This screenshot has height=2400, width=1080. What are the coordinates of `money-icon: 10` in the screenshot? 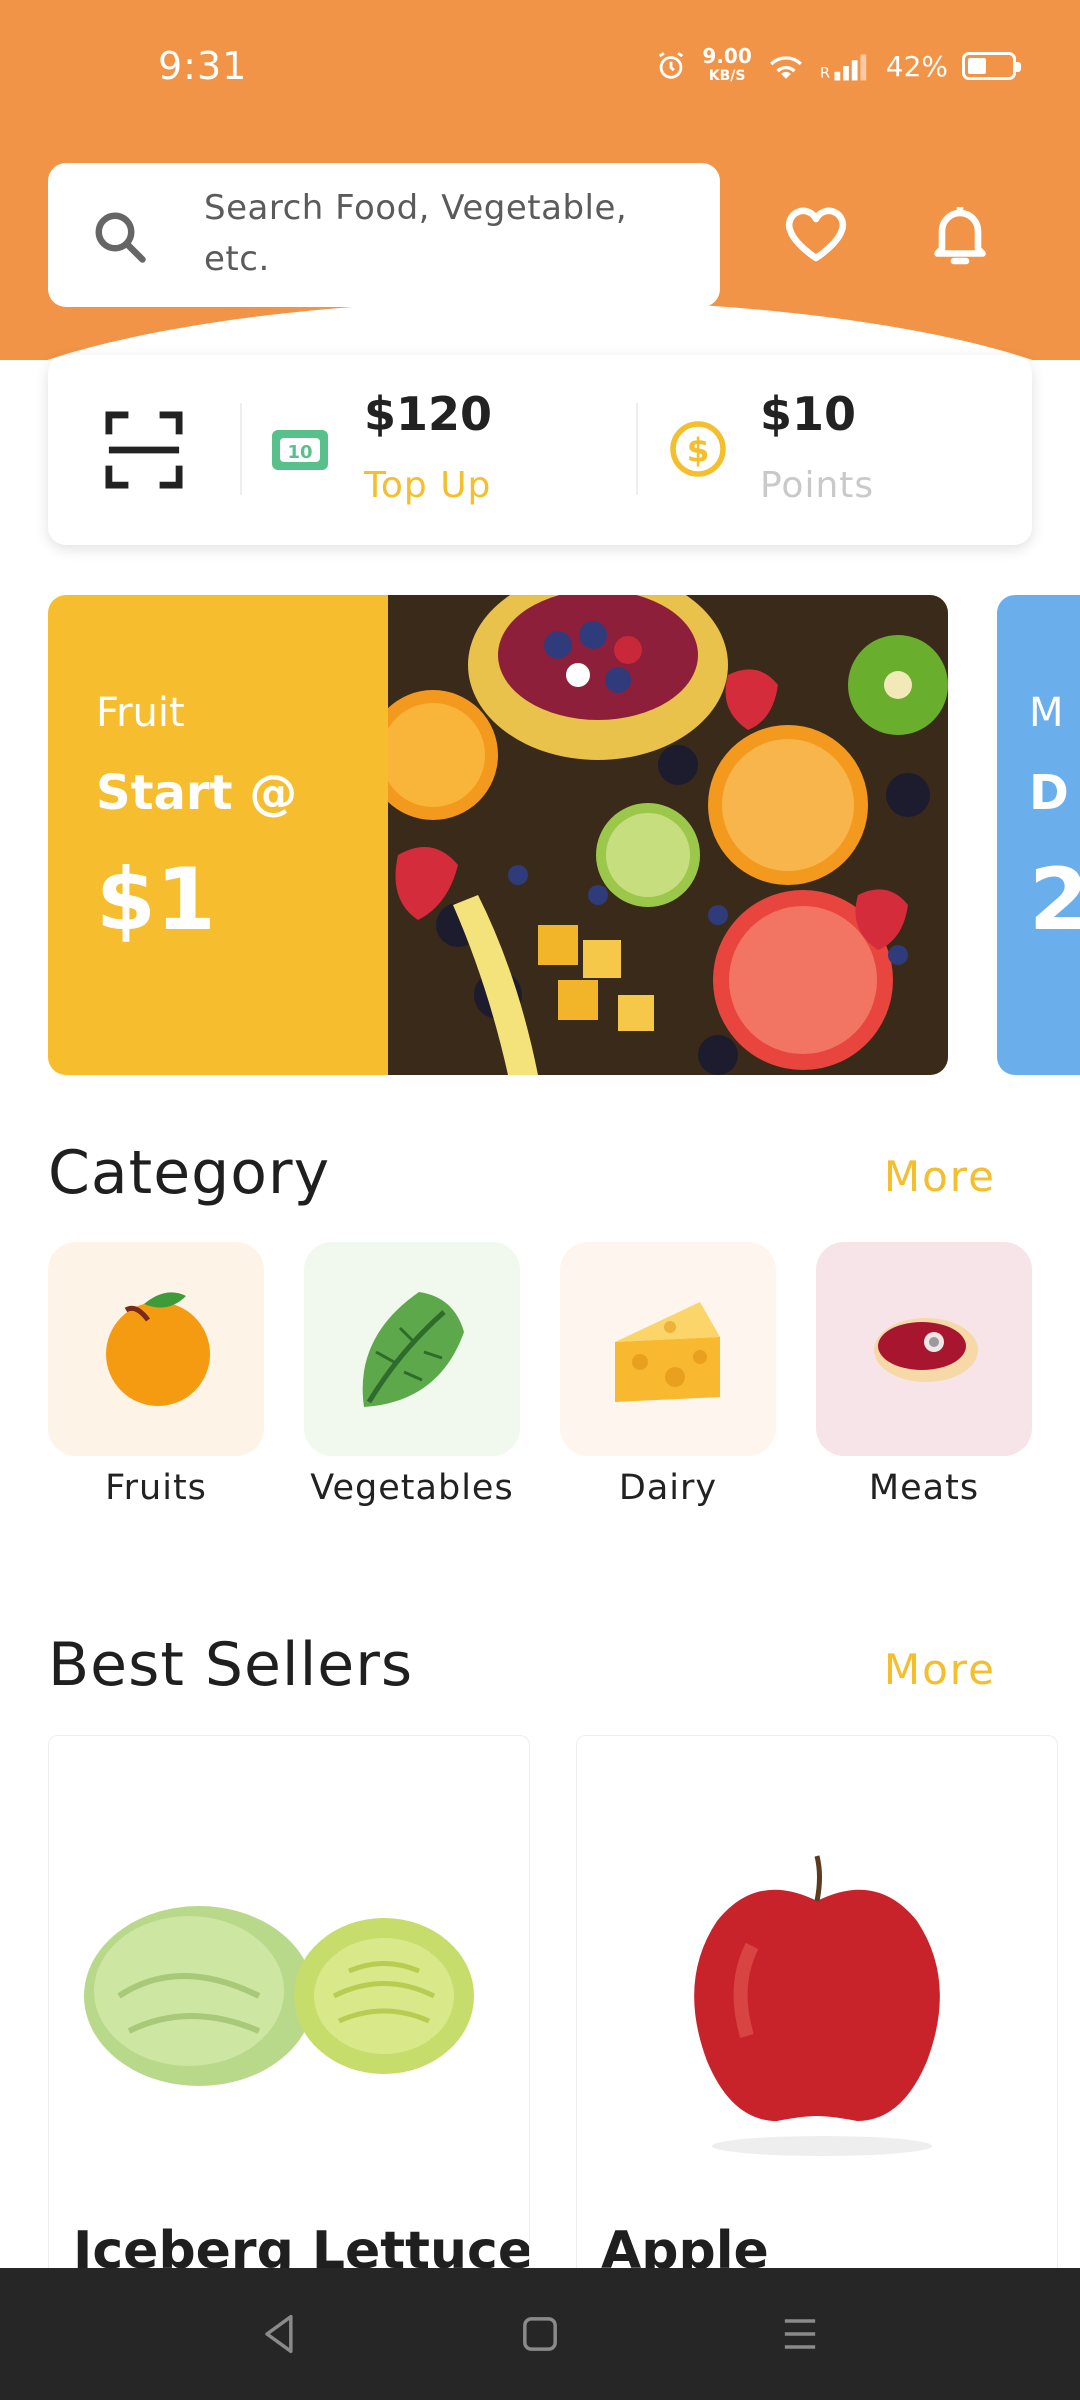 It's located at (300, 450).